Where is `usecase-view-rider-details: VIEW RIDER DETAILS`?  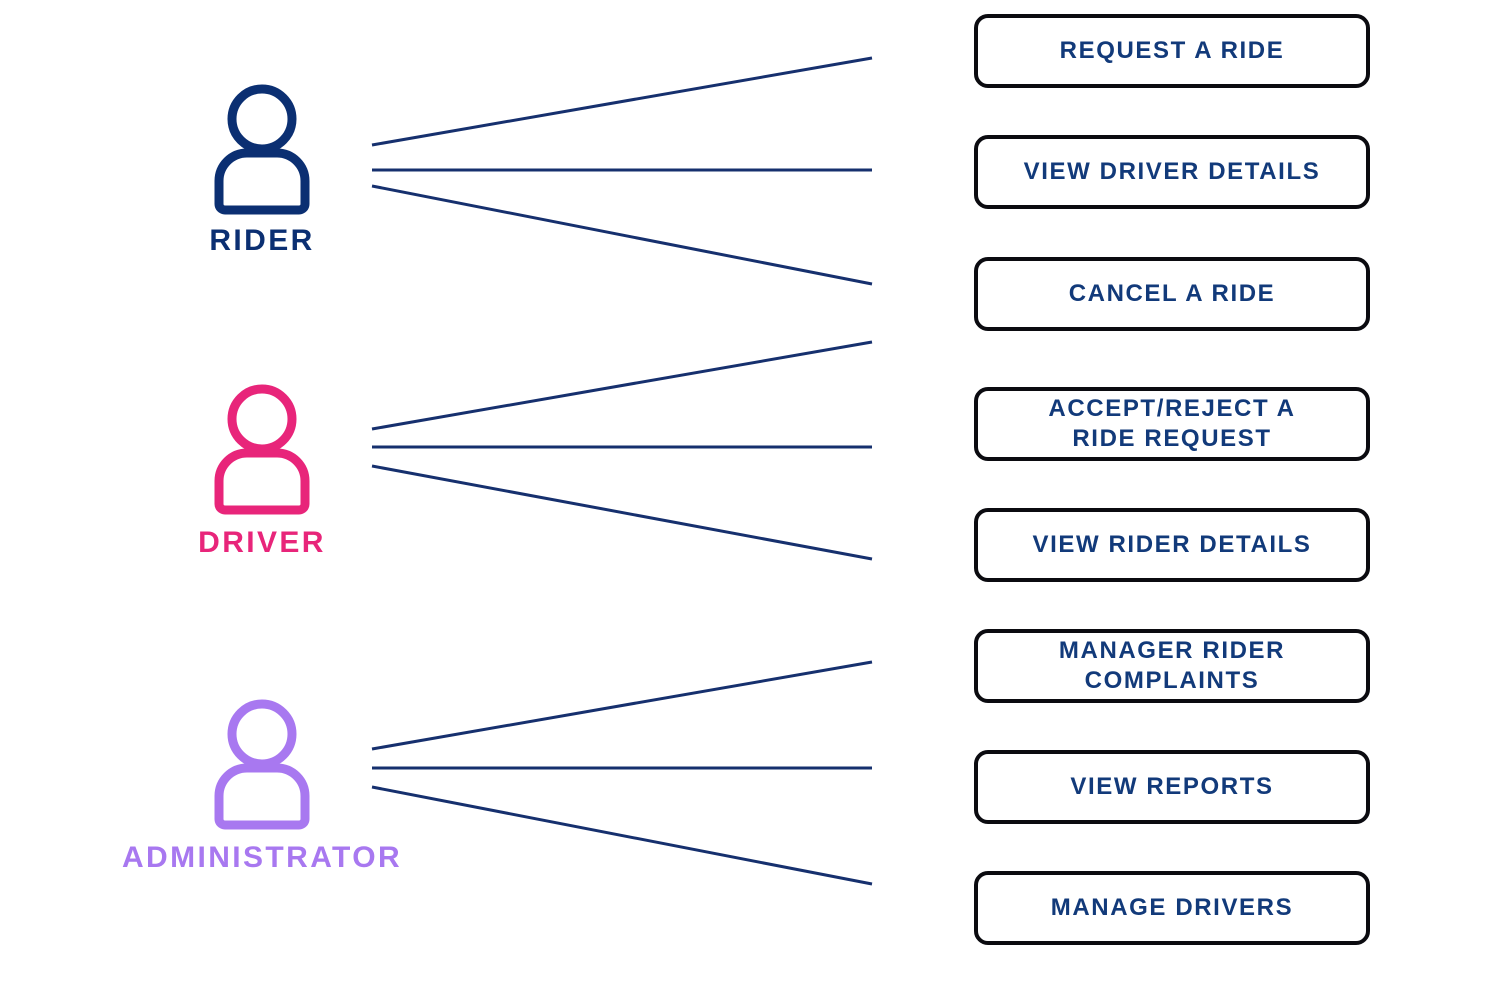 usecase-view-rider-details: VIEW RIDER DETAILS is located at coordinates (1172, 545).